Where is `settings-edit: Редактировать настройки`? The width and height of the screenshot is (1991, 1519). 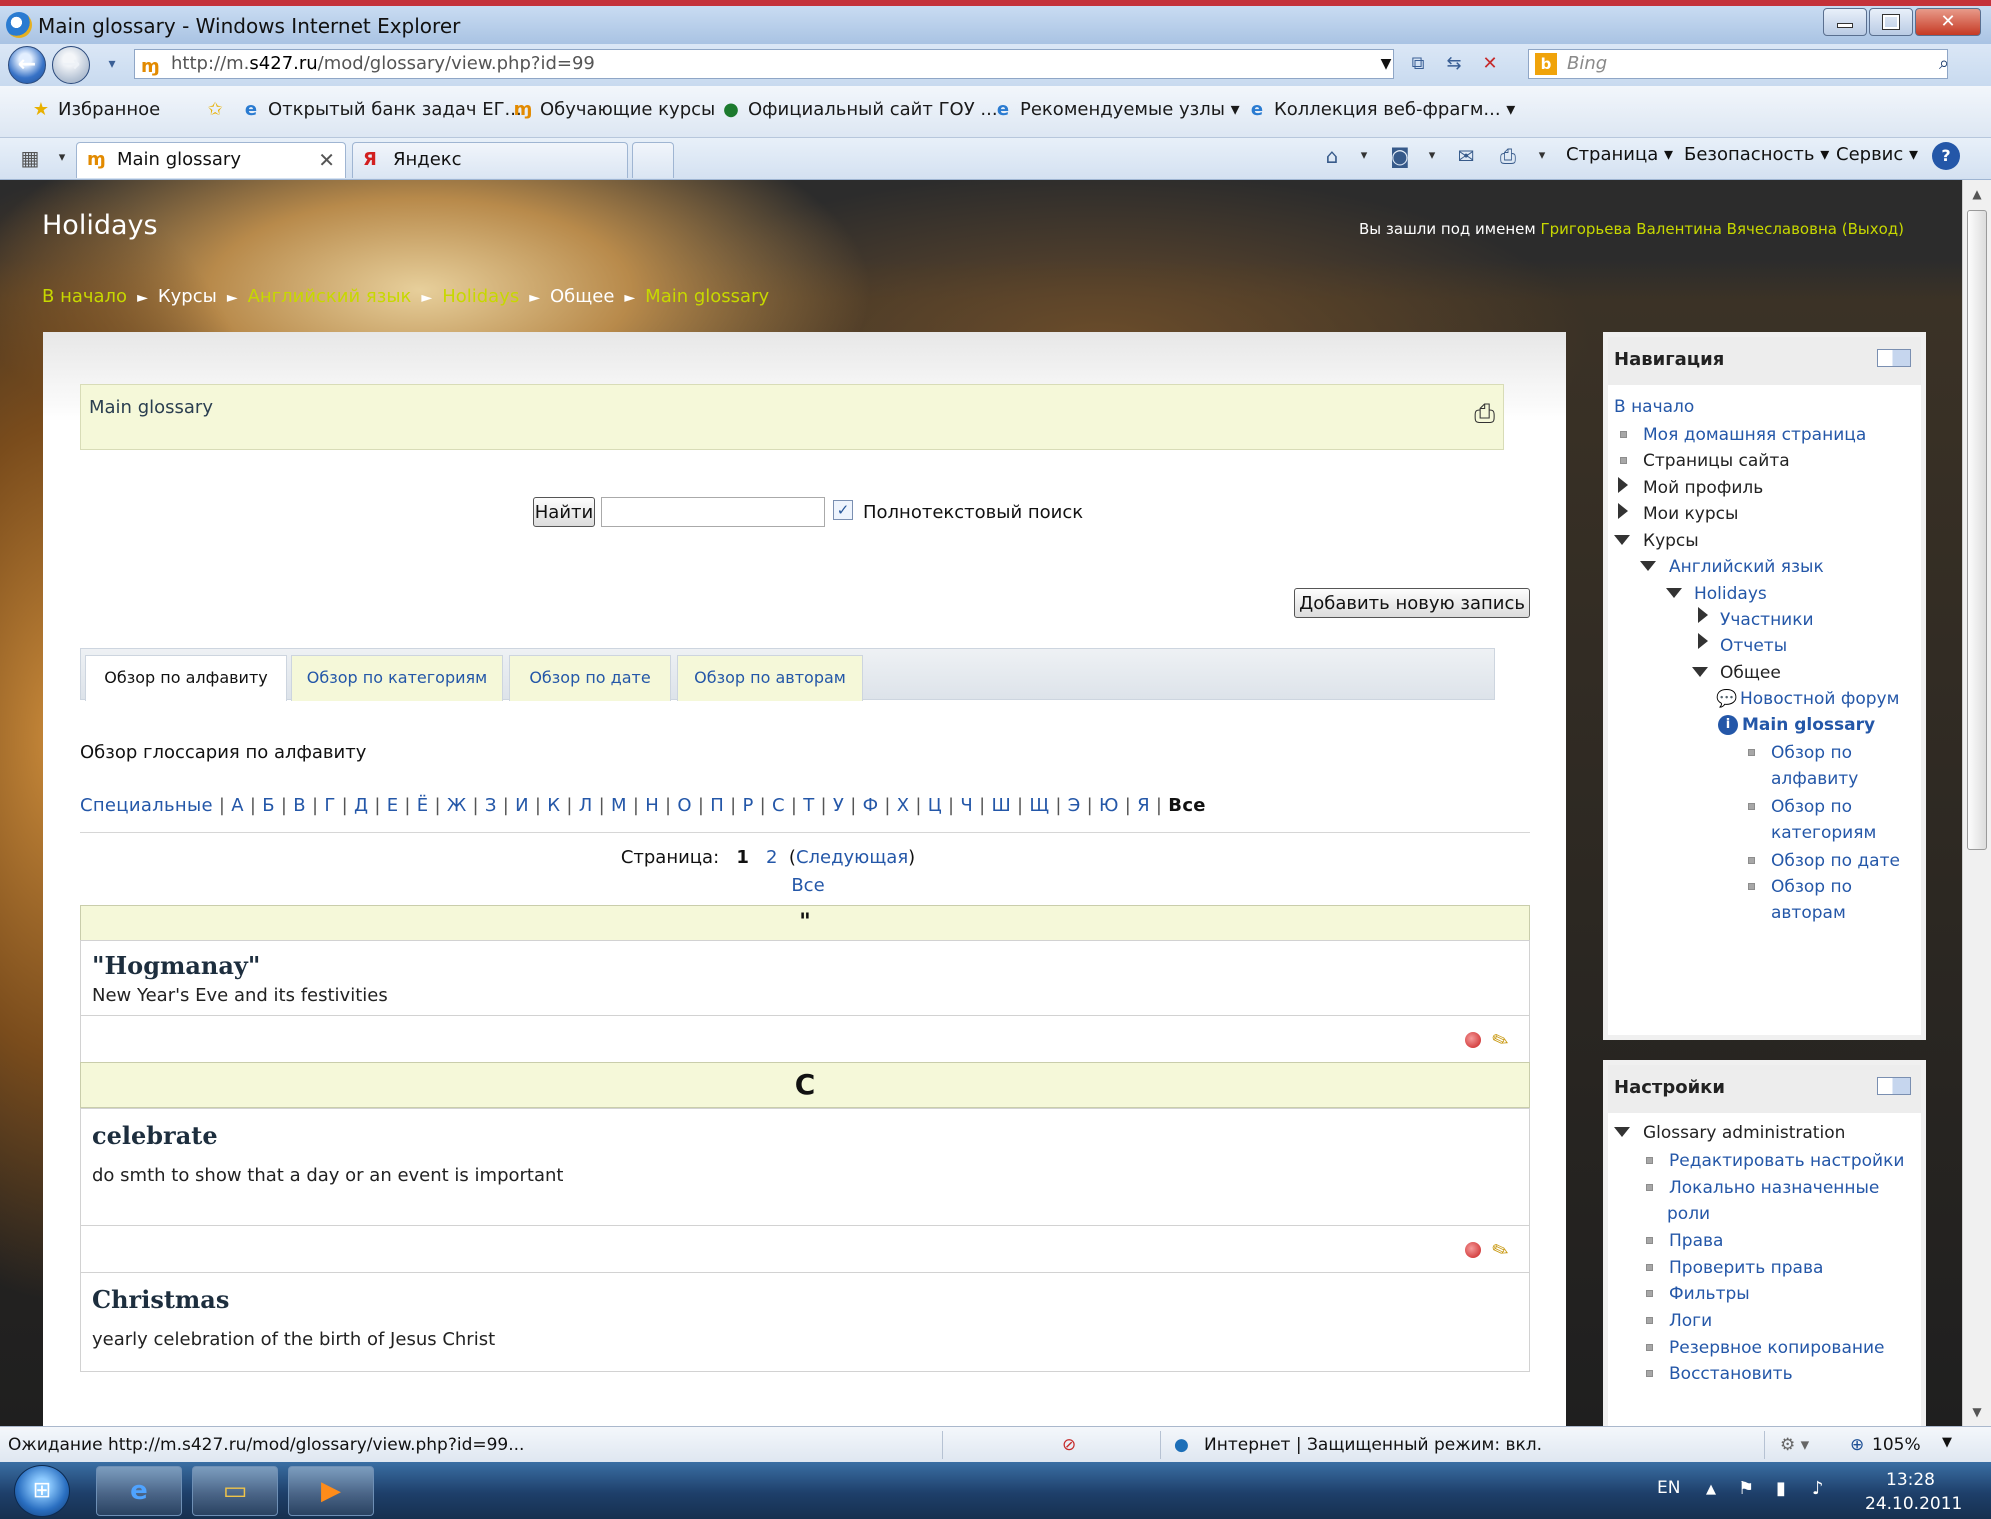 settings-edit: Редактировать настройки is located at coordinates (1786, 1161).